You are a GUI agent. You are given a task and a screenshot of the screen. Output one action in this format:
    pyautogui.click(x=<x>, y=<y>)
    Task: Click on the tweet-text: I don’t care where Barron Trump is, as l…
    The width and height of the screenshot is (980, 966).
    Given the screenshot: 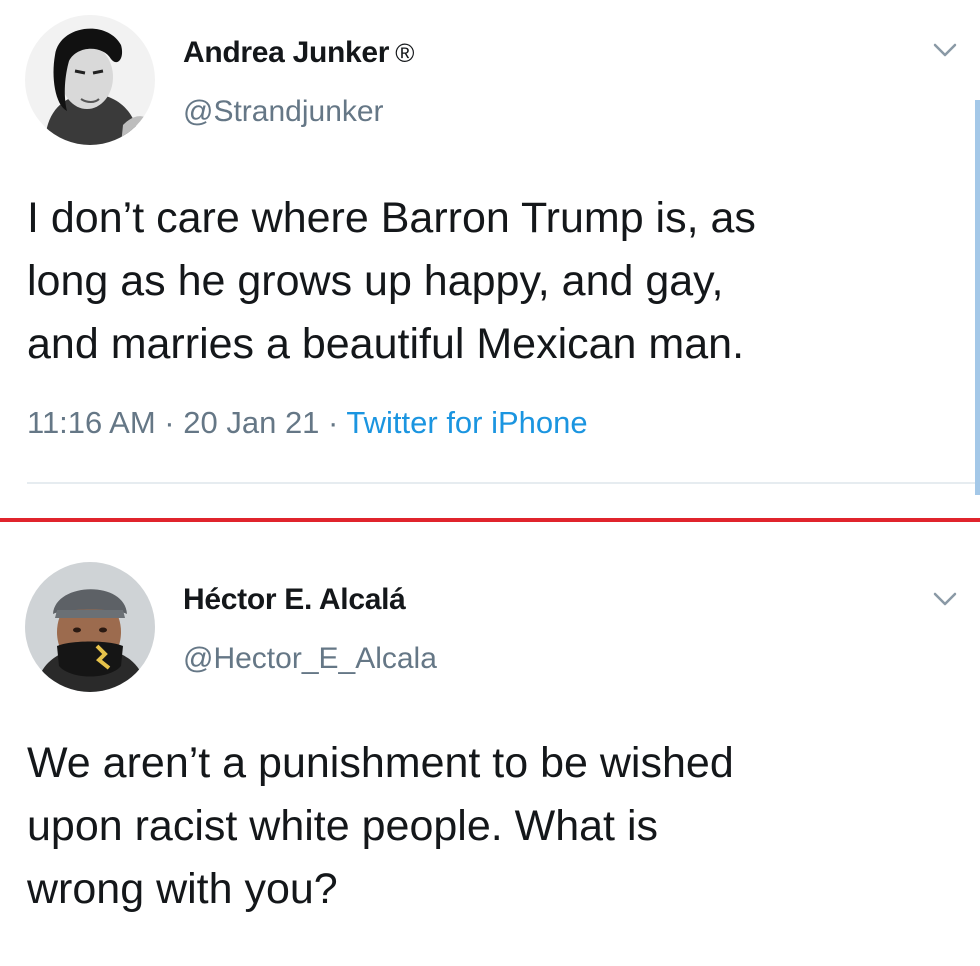 What is the action you would take?
    pyautogui.click(x=391, y=281)
    